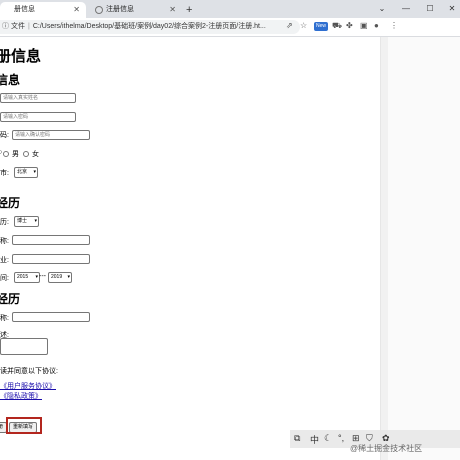  What do you see at coordinates (314, 439) in the screenshot?
I see `ime-indicator: 中` at bounding box center [314, 439].